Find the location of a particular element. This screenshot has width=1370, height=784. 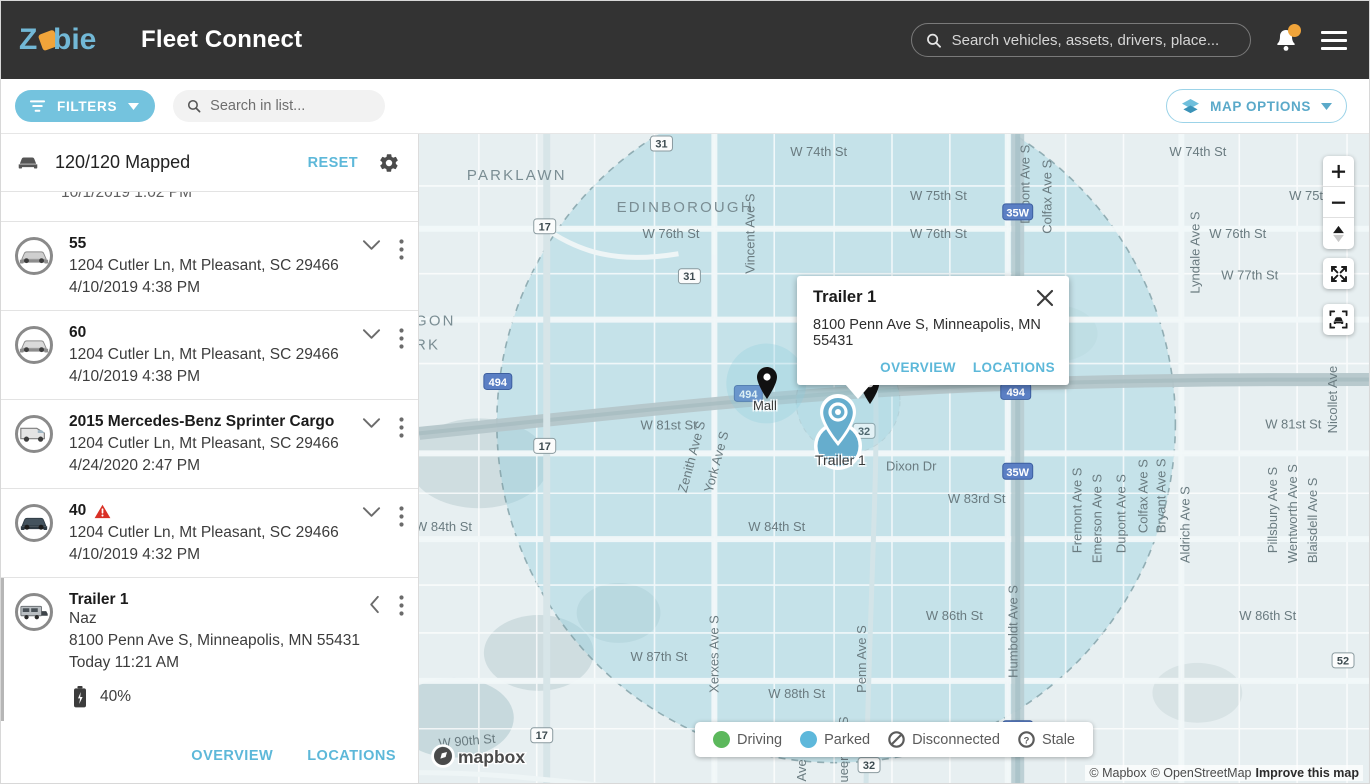

vehicle-photo-van-icon is located at coordinates (32, 434).